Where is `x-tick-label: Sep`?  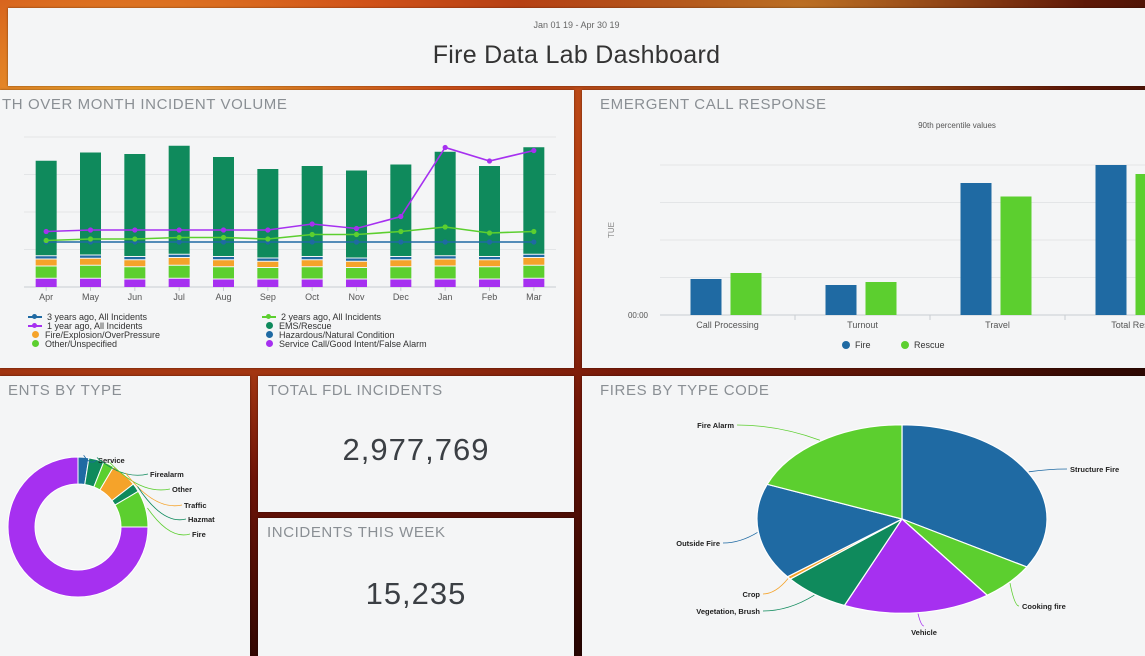 x-tick-label: Sep is located at coordinates (268, 297).